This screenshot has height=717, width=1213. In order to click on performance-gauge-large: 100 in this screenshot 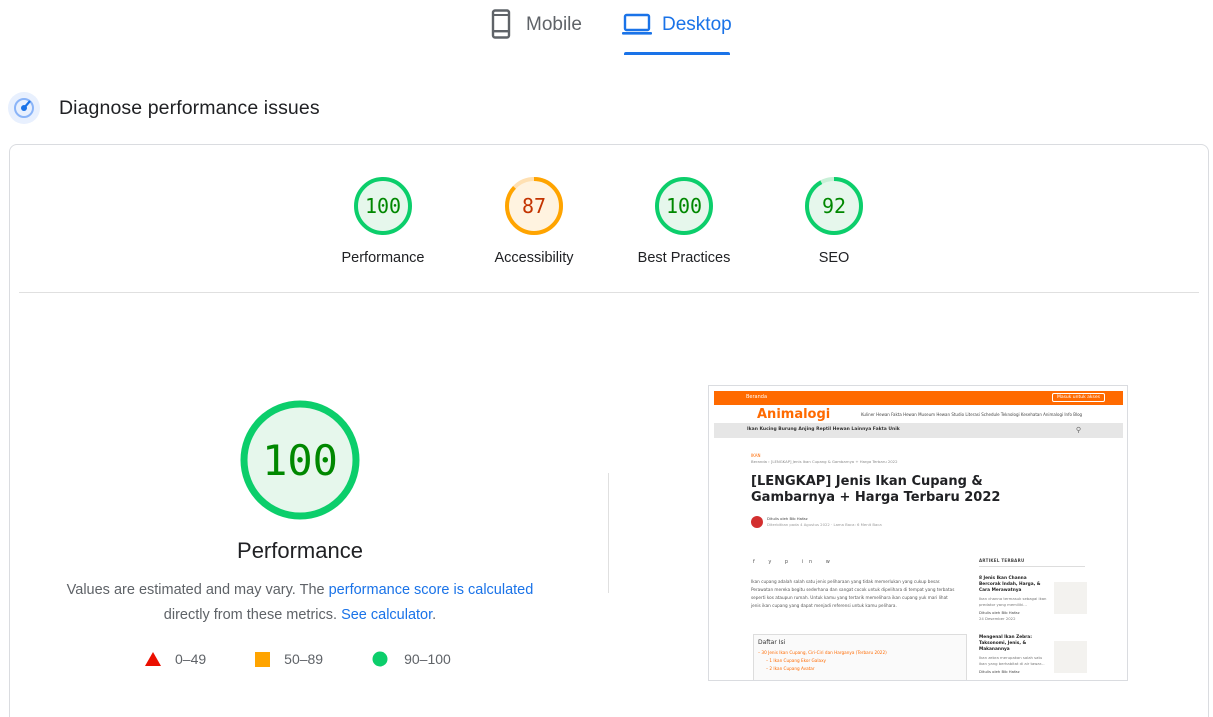, I will do `click(300, 460)`.